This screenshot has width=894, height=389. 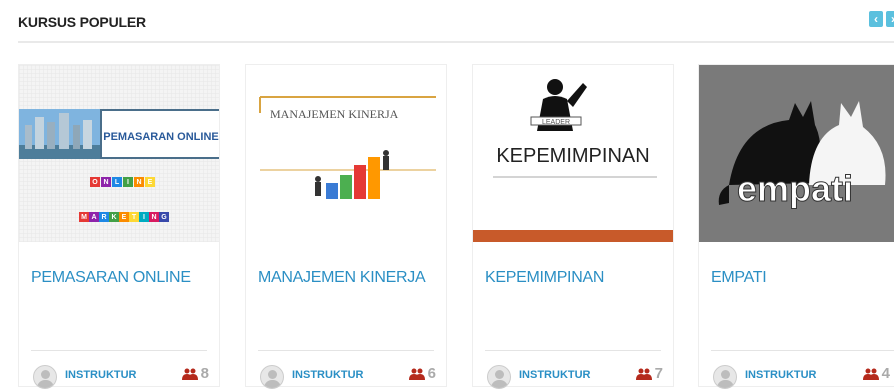 I want to click on course-image-small-label: LEADER, so click(x=556, y=122).